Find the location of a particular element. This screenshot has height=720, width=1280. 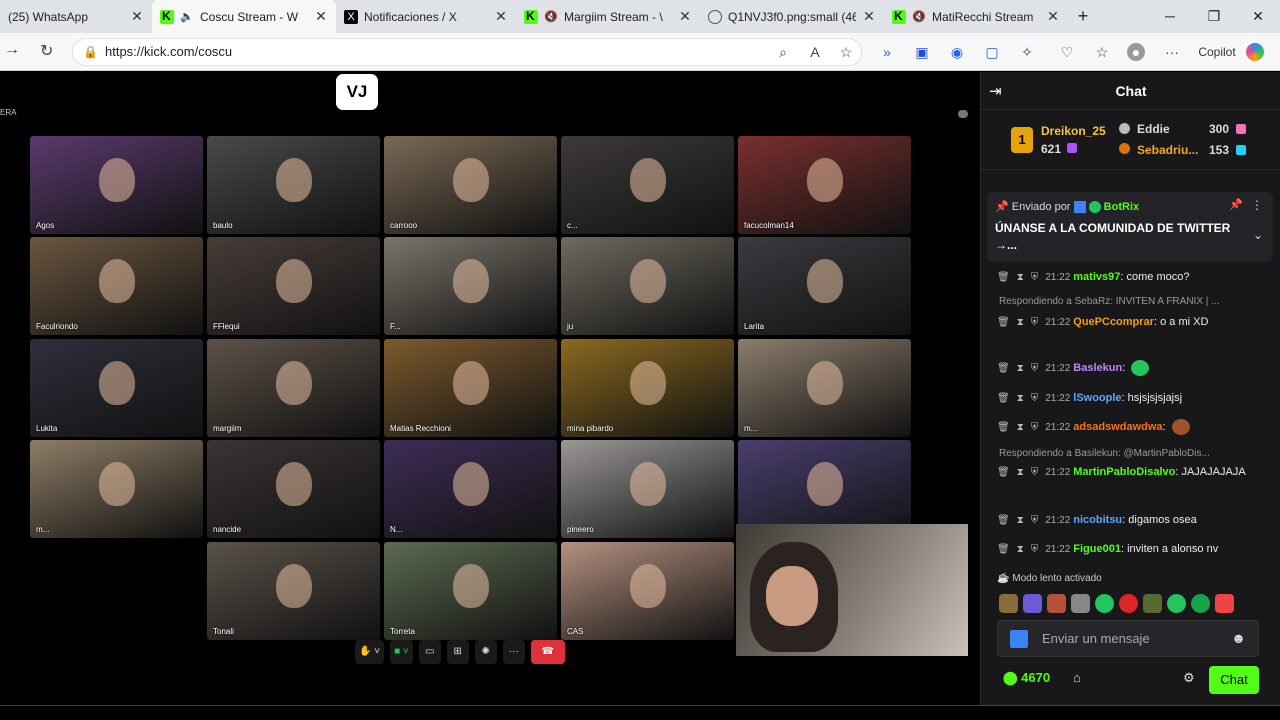

extensions-puzzle-icon: ✧ is located at coordinates (1027, 52).